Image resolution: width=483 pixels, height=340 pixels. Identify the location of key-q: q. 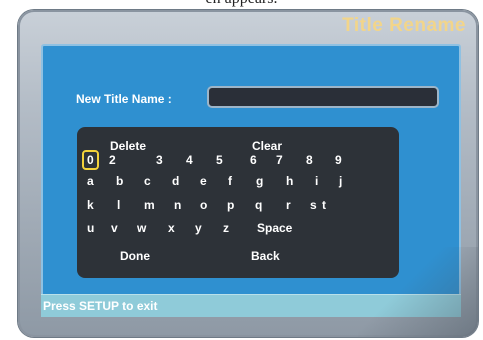
(258, 205).